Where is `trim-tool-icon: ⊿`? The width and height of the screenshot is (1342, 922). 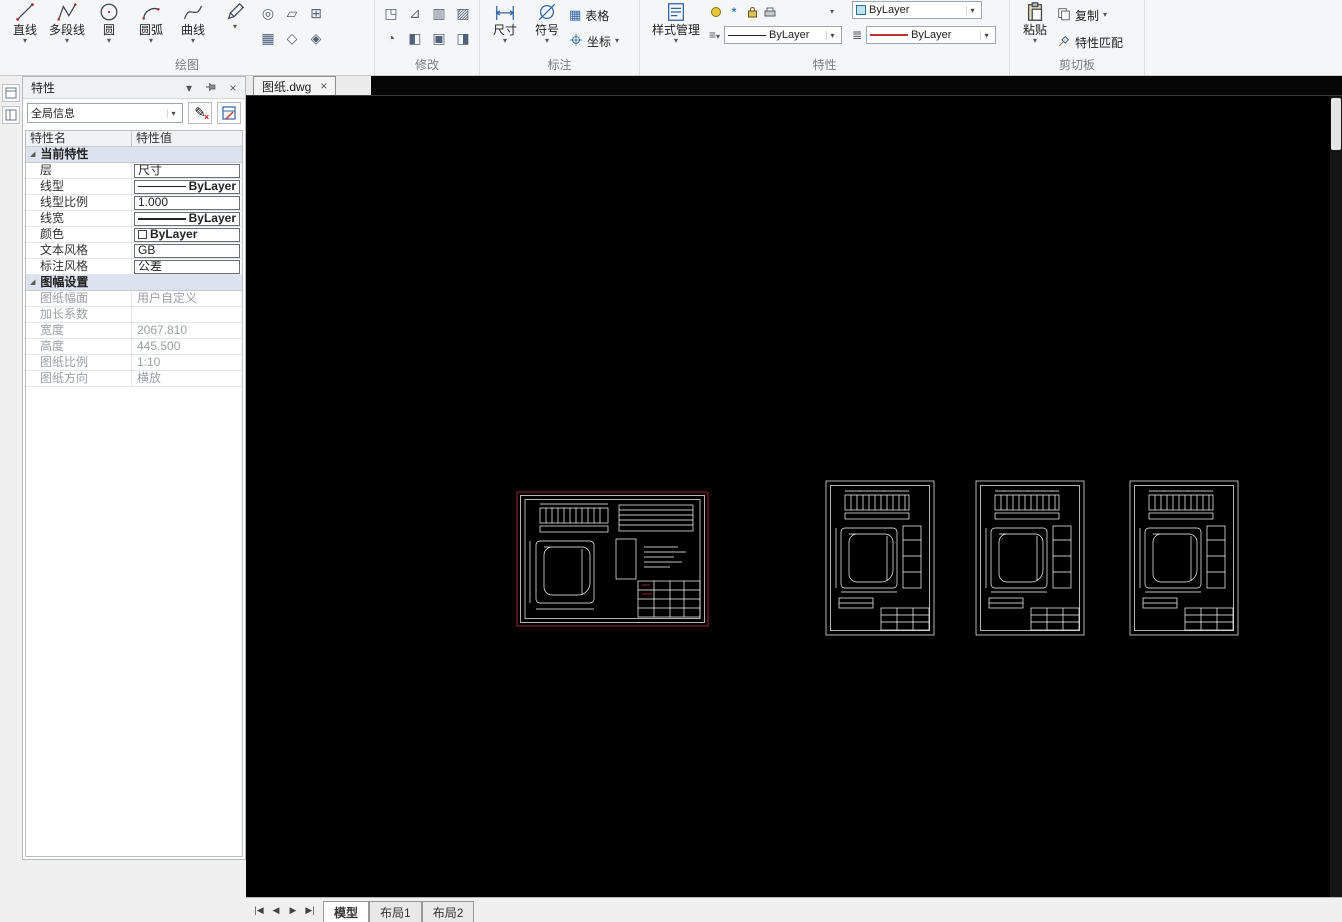
trim-tool-icon: ⊿ is located at coordinates (415, 13).